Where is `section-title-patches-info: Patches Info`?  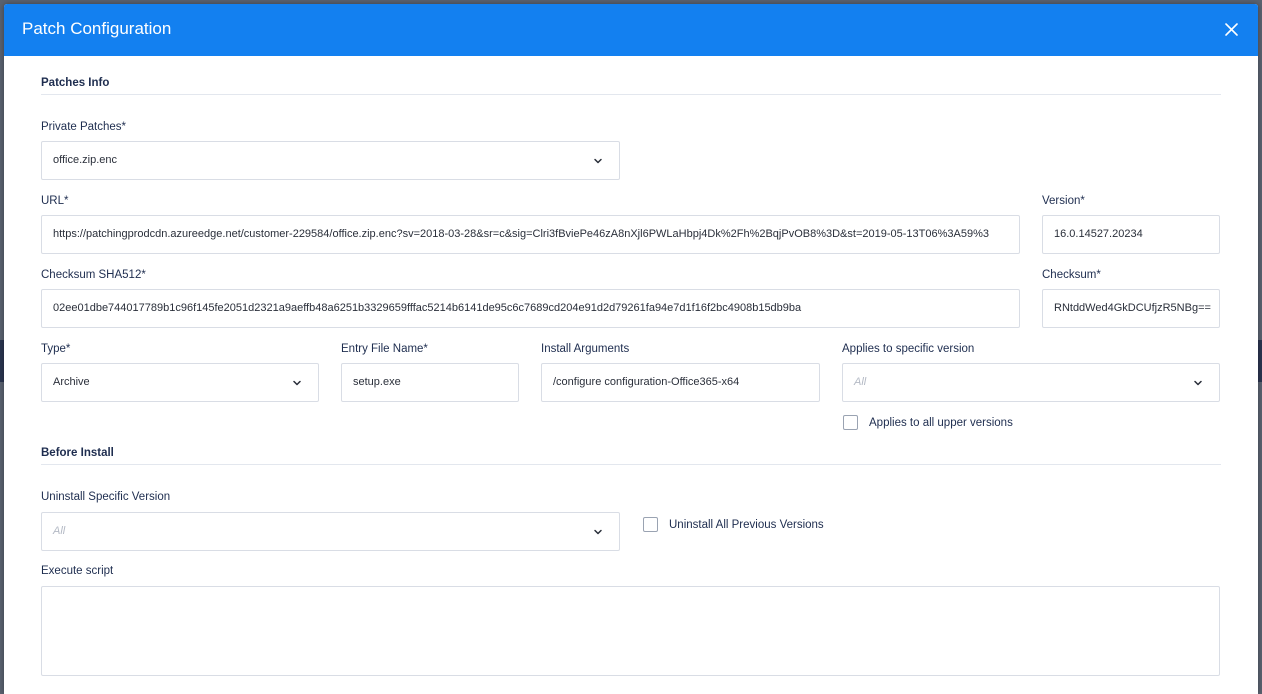 section-title-patches-info: Patches Info is located at coordinates (75, 83).